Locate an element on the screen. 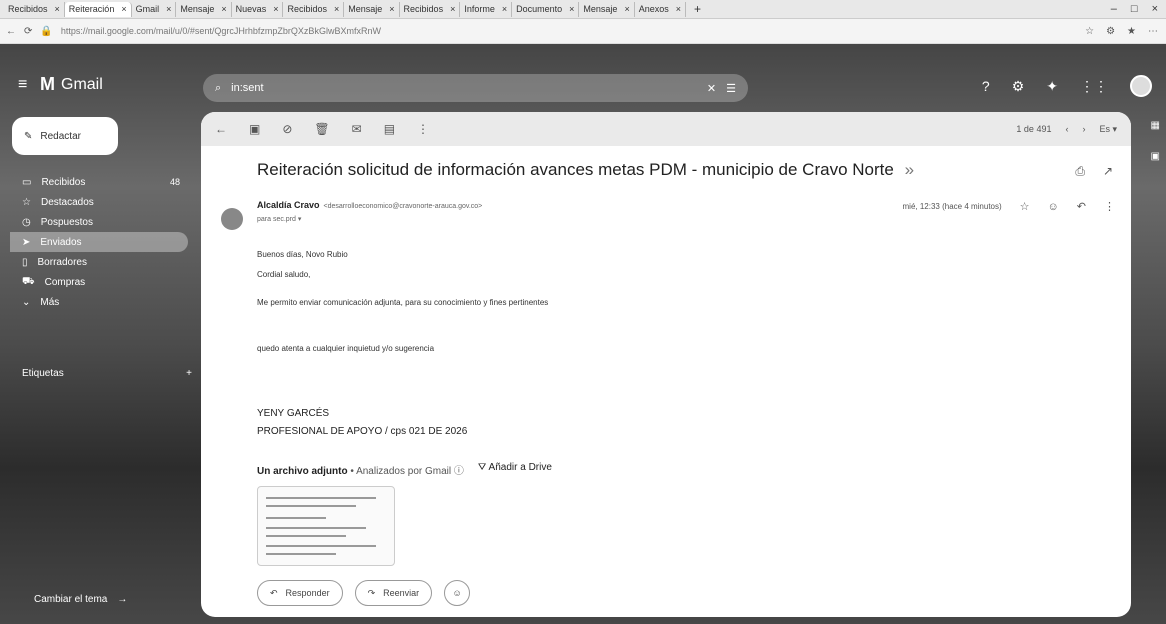 Image resolution: width=1166 pixels, height=624 pixels. mark-unread-icon: ✉ is located at coordinates (357, 129).